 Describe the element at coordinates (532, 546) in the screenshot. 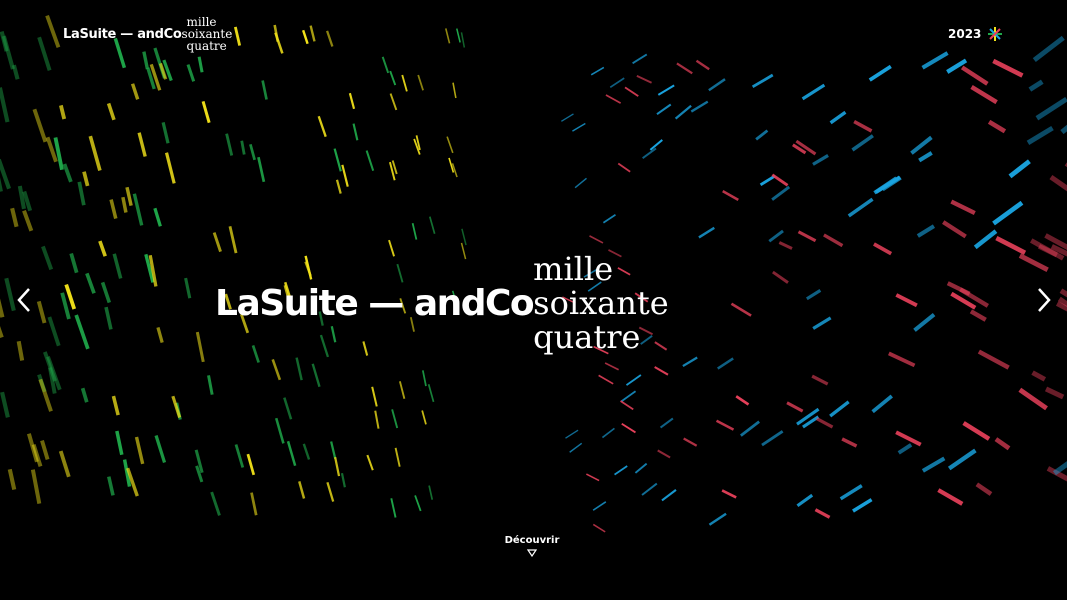

I see `discover-button: Découvrir` at that location.